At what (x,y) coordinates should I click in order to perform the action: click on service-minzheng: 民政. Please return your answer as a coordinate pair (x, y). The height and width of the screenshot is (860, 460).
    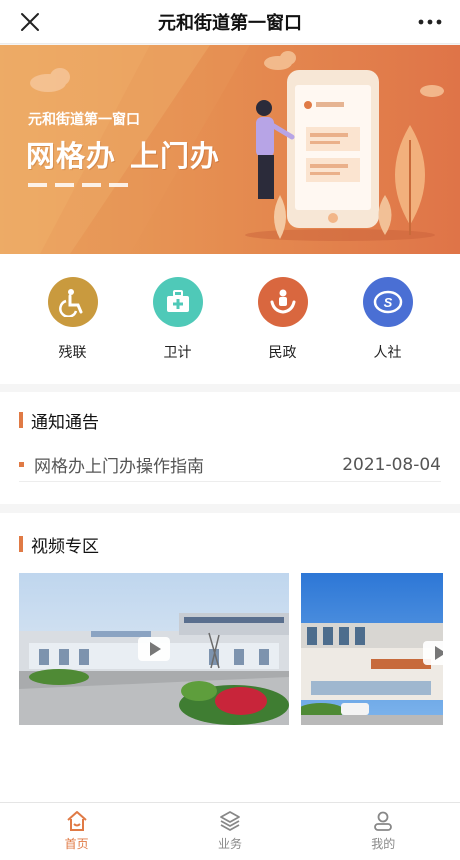
    Looking at the image, I should click on (283, 319).